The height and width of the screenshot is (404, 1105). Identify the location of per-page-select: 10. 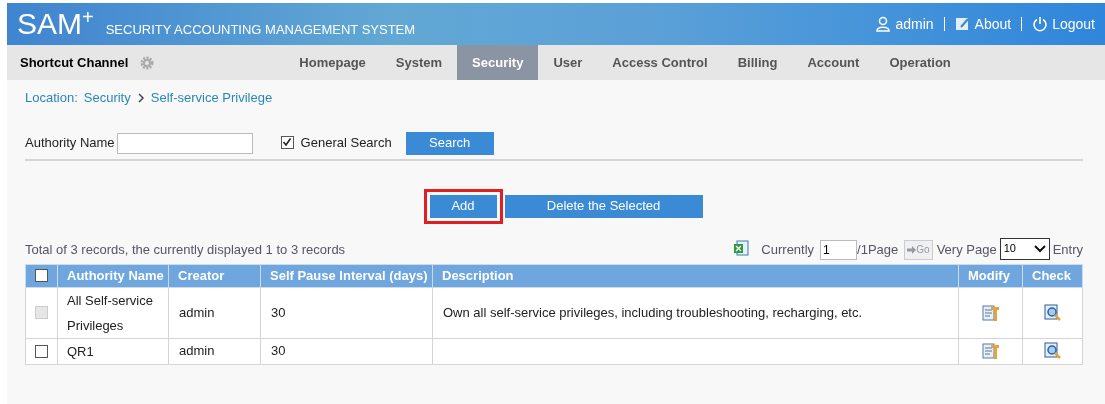
(1024, 248).